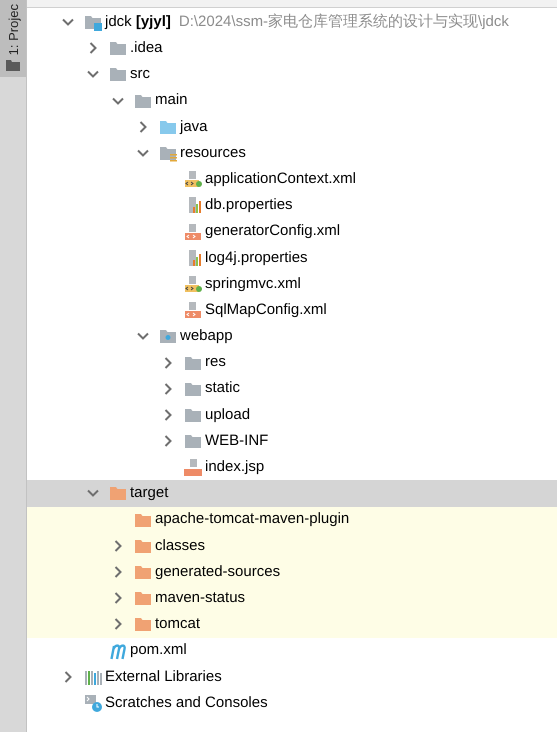  What do you see at coordinates (194, 126) in the screenshot?
I see `tree-item-label: java` at bounding box center [194, 126].